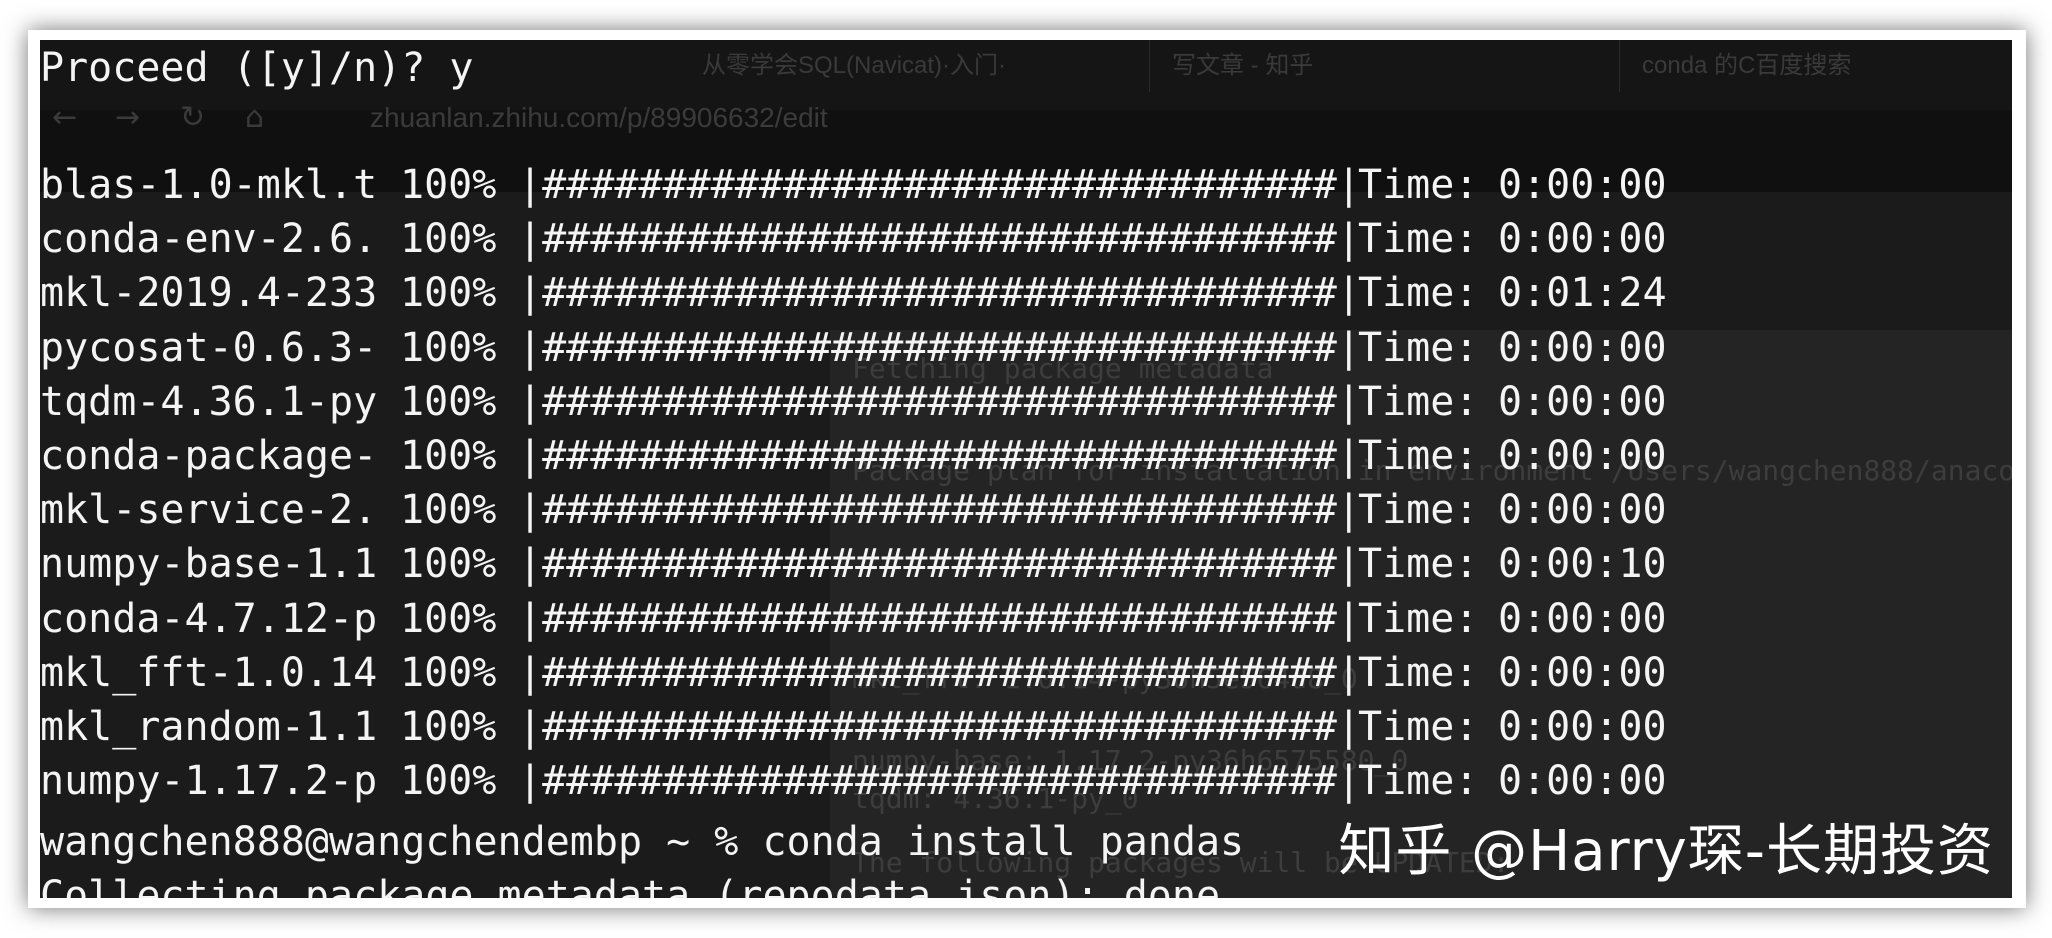 Image resolution: width=2052 pixels, height=938 pixels. Describe the element at coordinates (1582, 564) in the screenshot. I see `elapsed-time: 0:00:10` at that location.